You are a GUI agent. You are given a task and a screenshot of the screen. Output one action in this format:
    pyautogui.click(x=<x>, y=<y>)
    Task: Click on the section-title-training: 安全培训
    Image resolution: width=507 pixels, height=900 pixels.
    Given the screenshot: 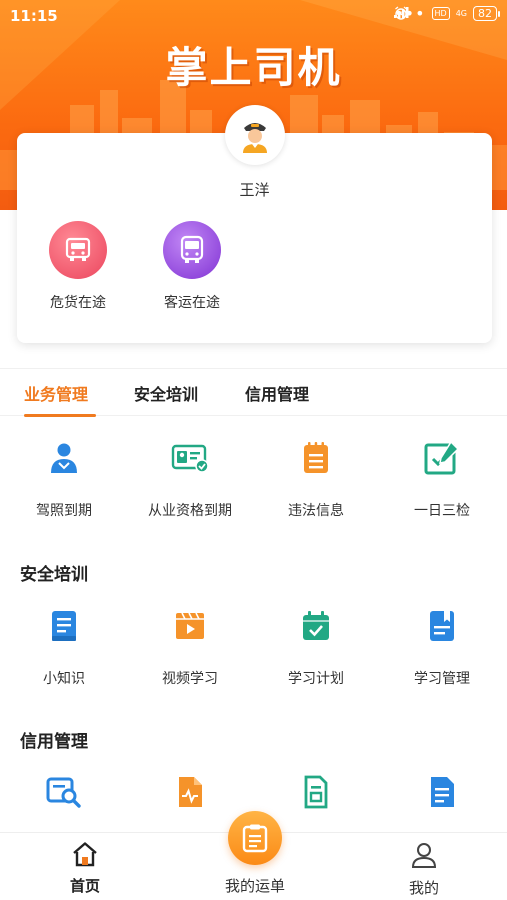 What is the action you would take?
    pyautogui.click(x=54, y=575)
    